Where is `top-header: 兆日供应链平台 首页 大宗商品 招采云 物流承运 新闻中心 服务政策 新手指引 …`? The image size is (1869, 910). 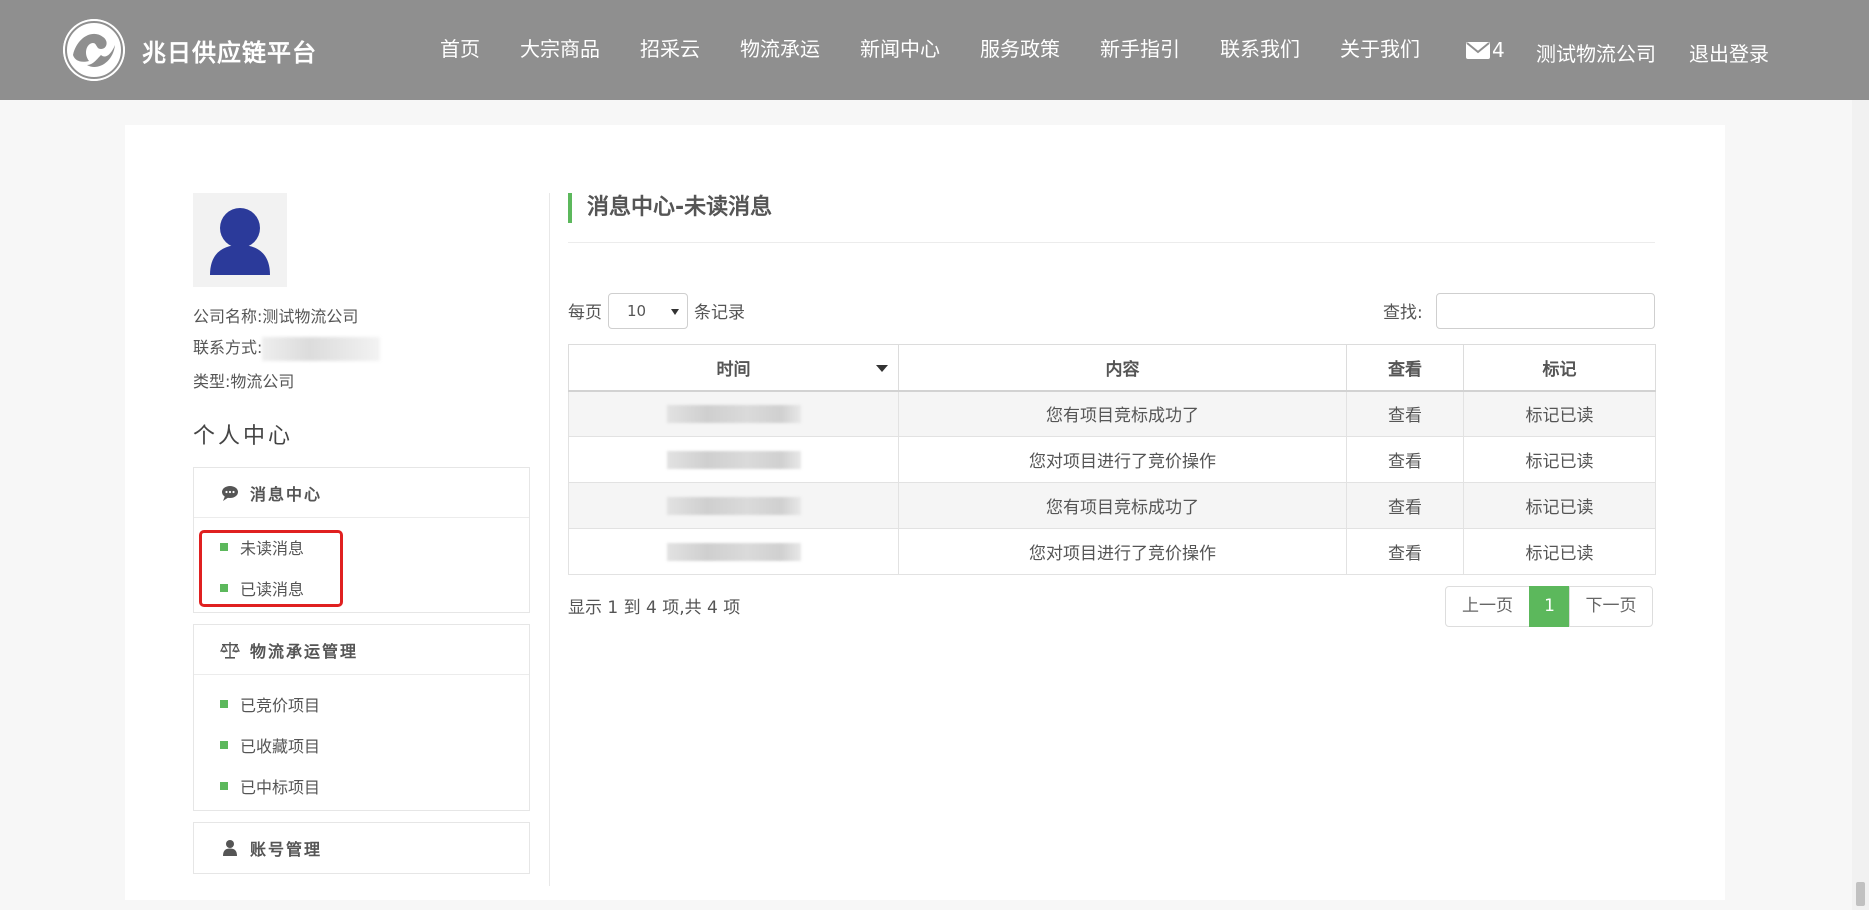
top-header: 兆日供应链平台 首页 大宗商品 招采云 物流承运 新闻中心 服务政策 新手指引 … is located at coordinates (934, 50).